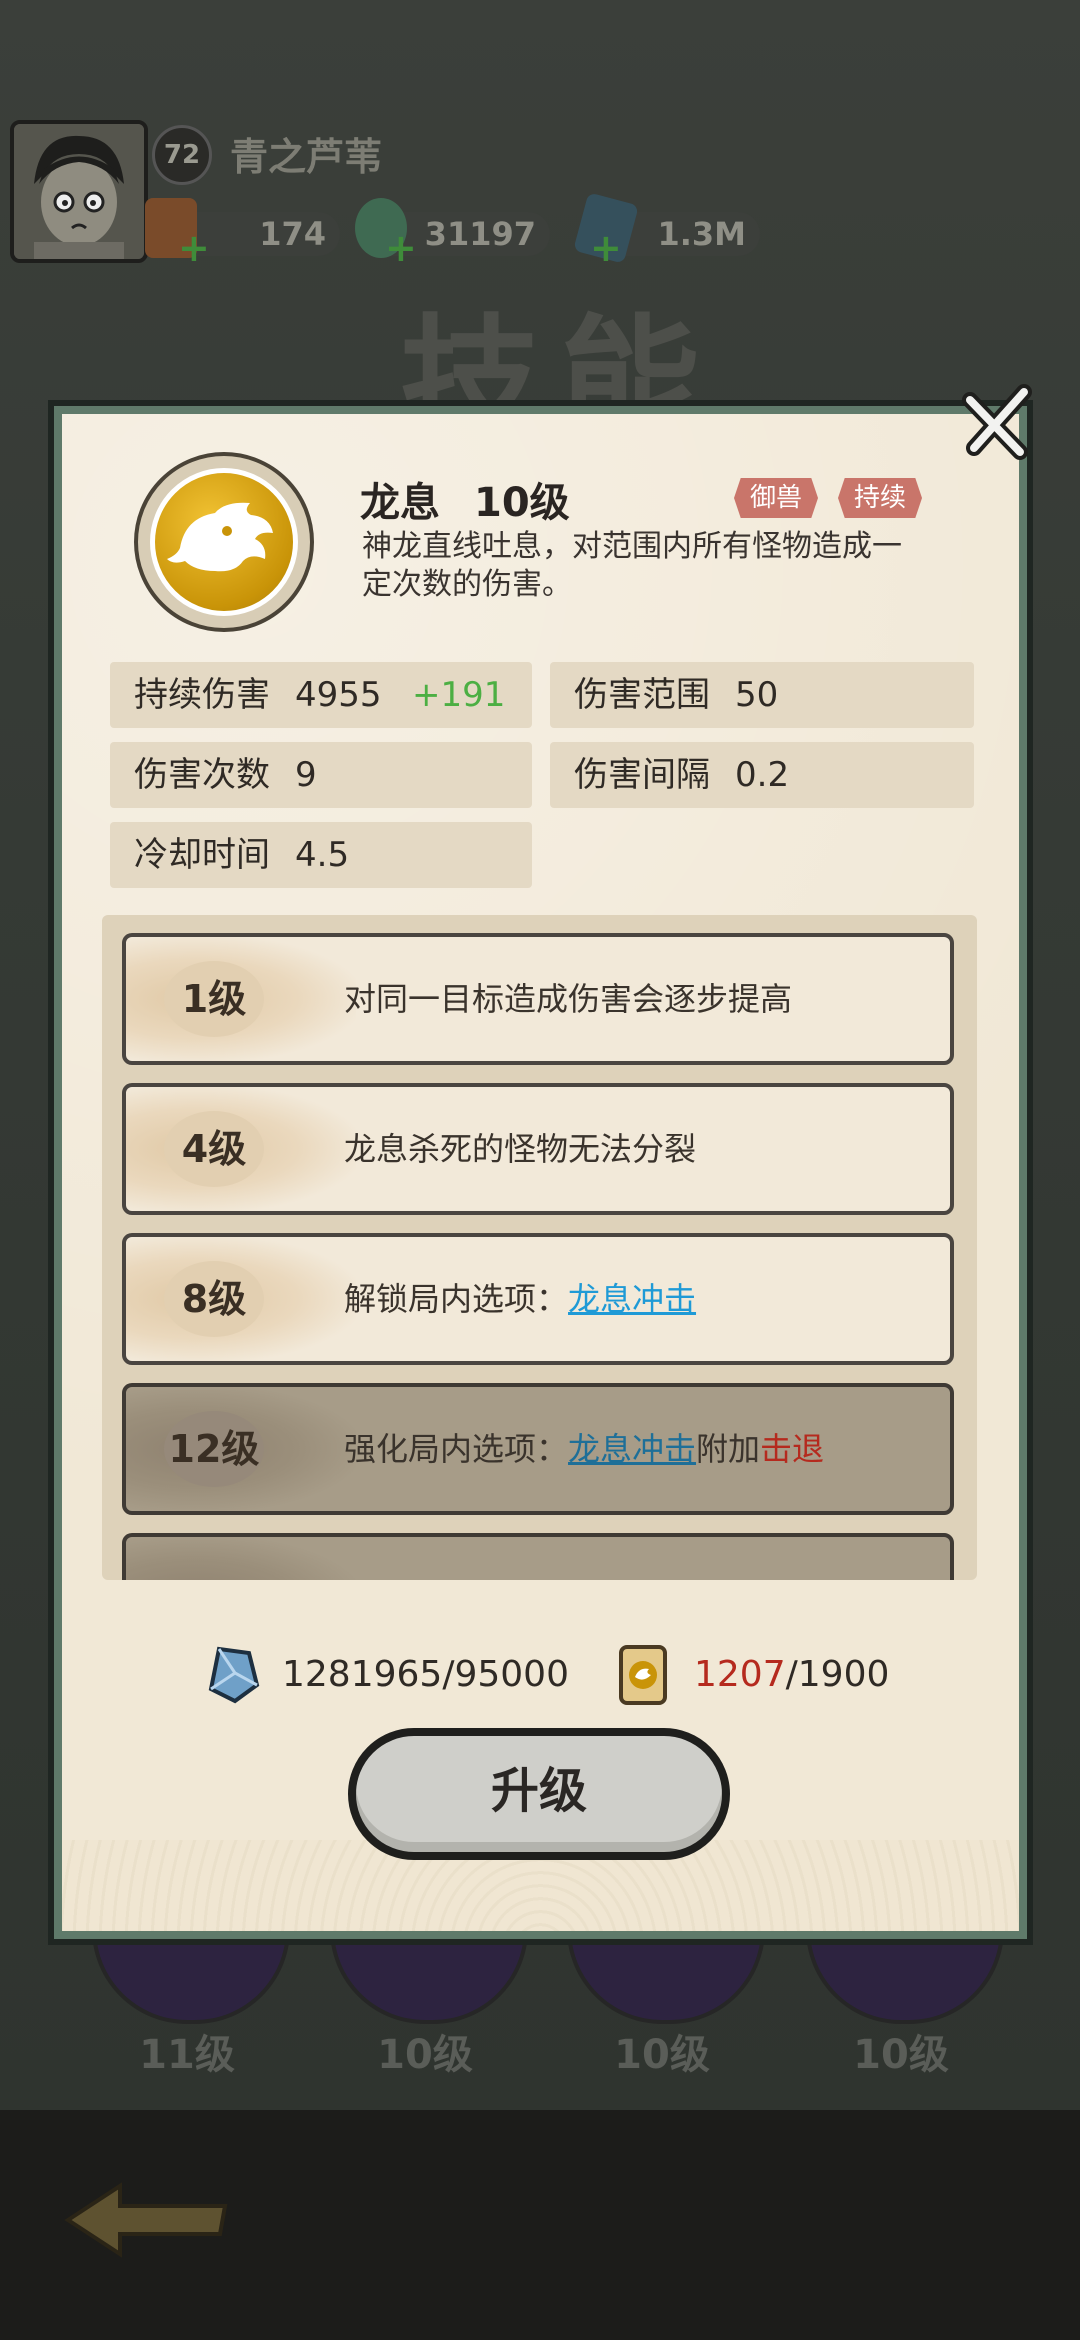 The image size is (1080, 2340). I want to click on stat-value: 4955, so click(338, 695).